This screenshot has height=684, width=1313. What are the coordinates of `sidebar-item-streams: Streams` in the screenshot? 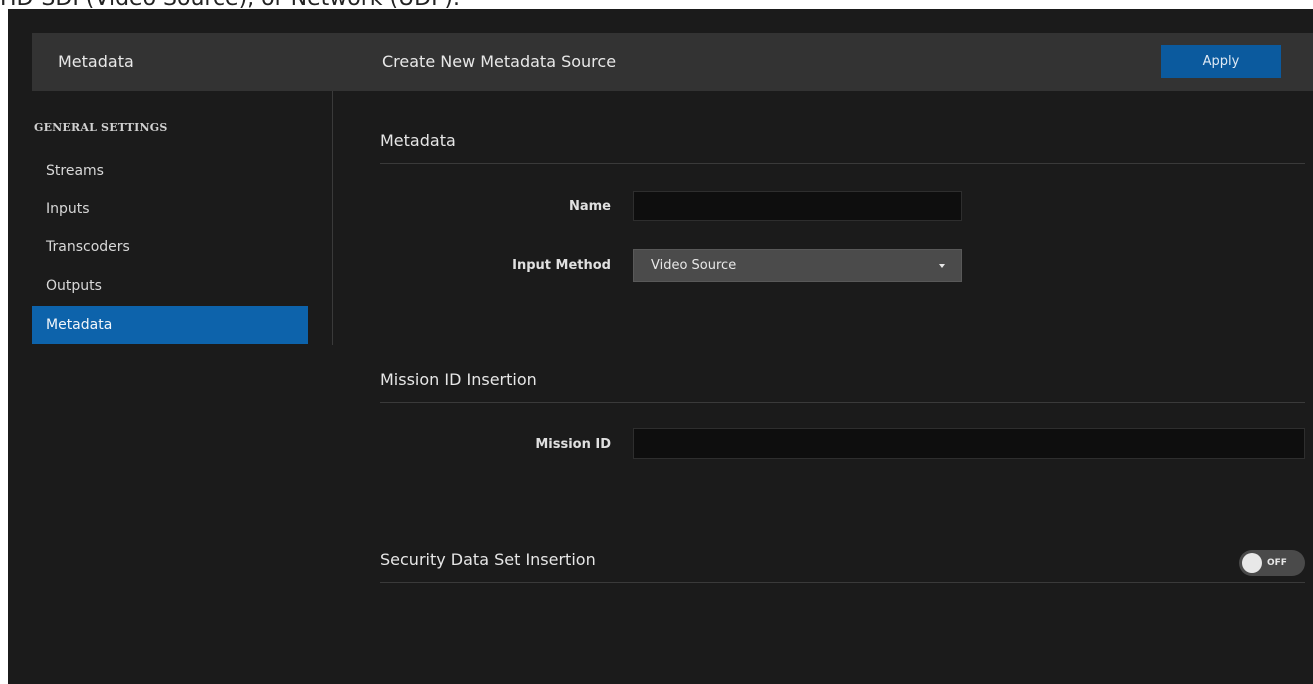 It's located at (170, 171).